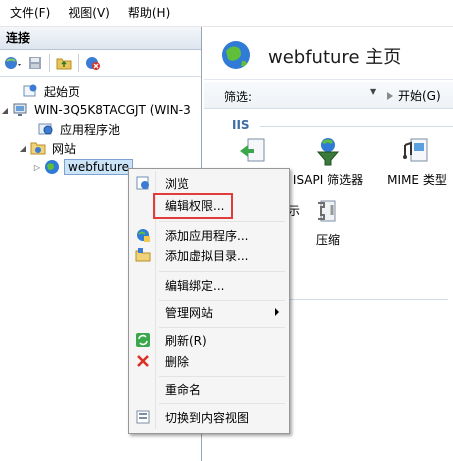 The width and height of the screenshot is (453, 461). I want to click on feature-compression: 压缩, so click(328, 220).